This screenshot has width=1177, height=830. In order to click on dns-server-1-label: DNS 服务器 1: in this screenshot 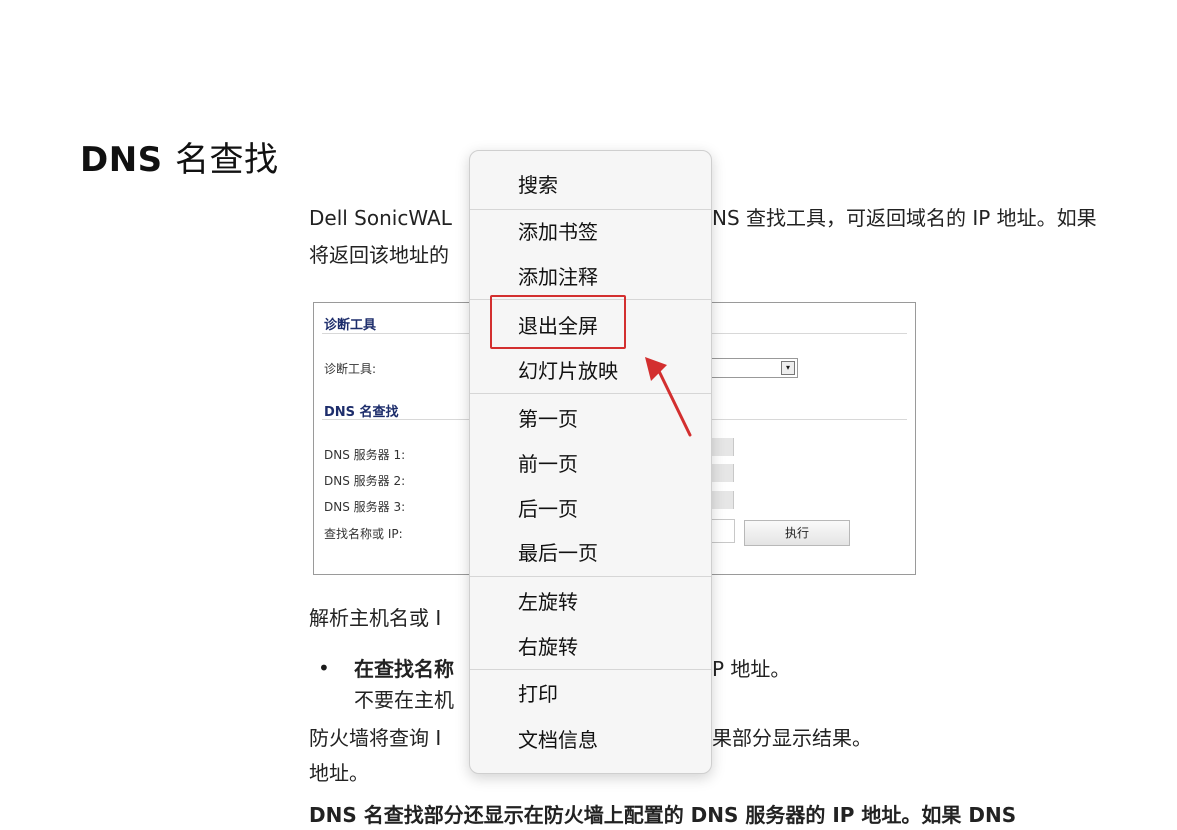, I will do `click(365, 455)`.